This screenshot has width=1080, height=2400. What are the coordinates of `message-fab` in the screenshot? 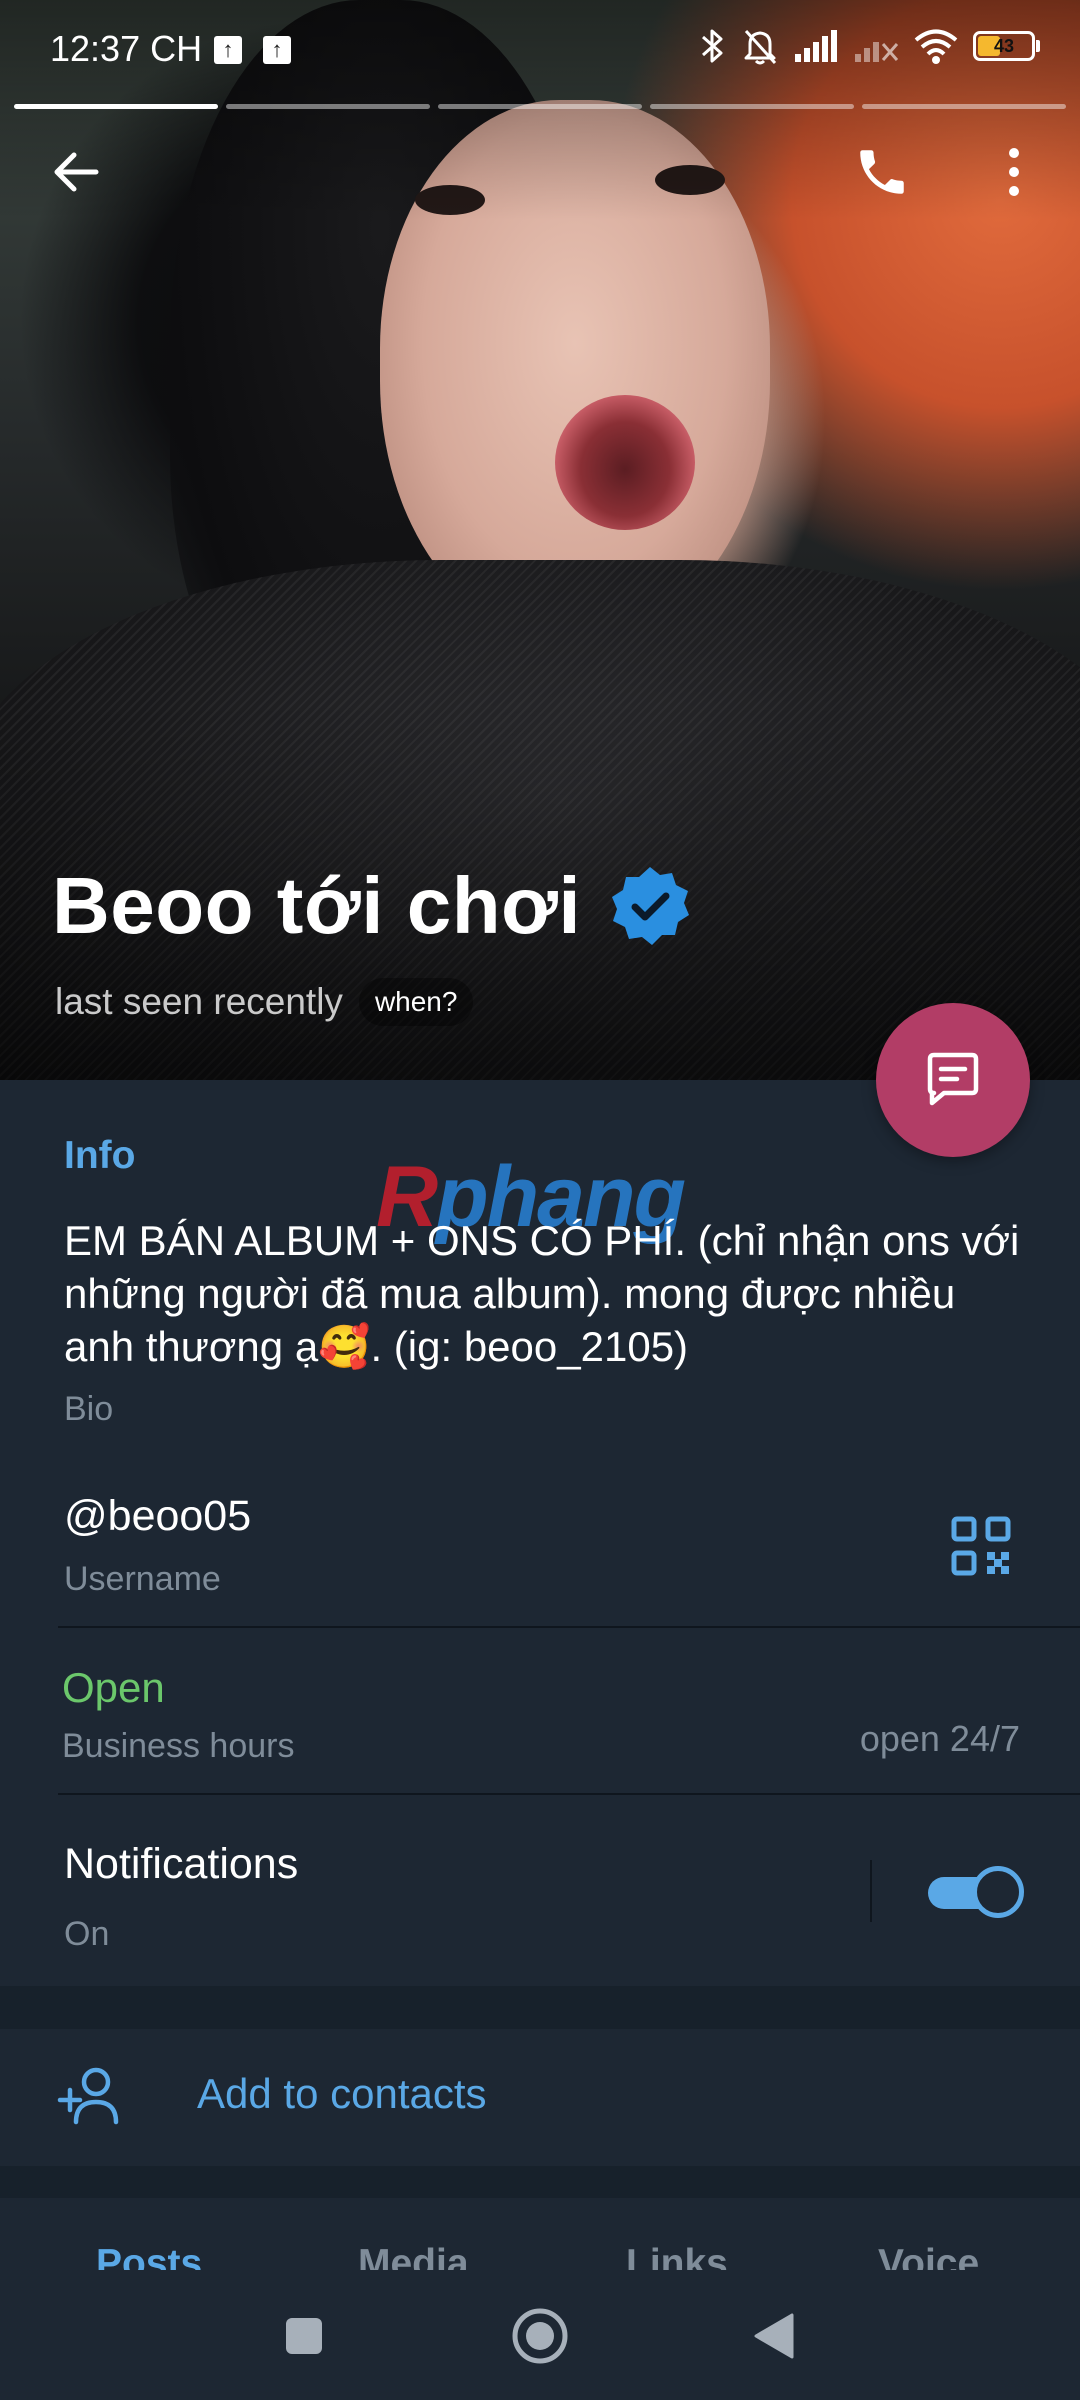 It's located at (953, 1080).